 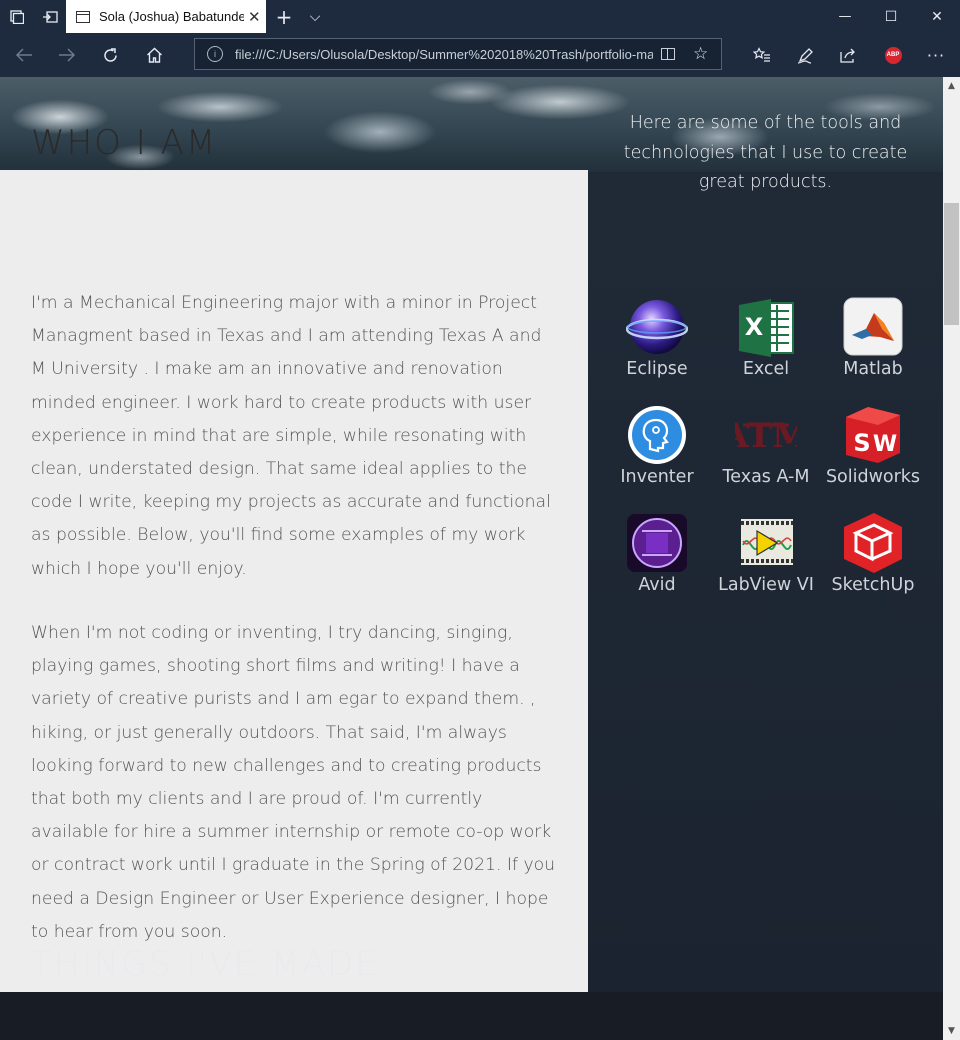 What do you see at coordinates (873, 585) in the screenshot?
I see `tool-label: SketchUp` at bounding box center [873, 585].